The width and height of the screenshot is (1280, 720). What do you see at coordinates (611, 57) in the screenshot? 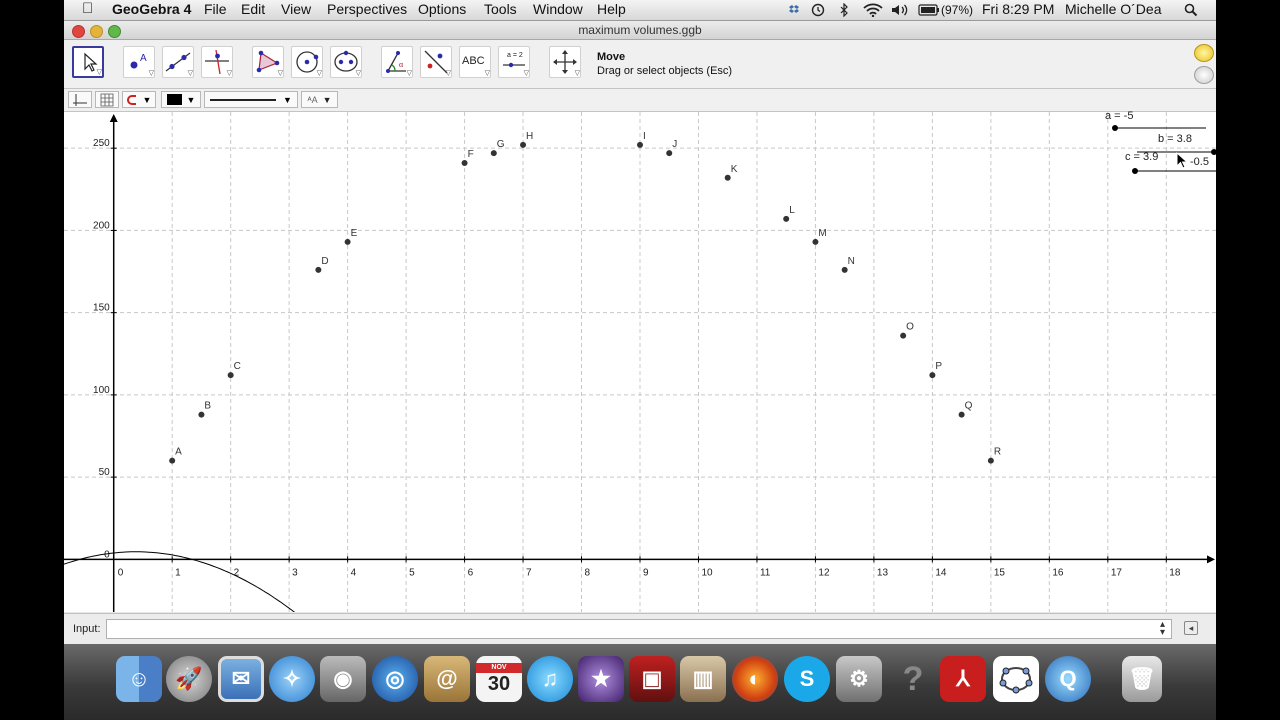
I see `tool-name: Move` at bounding box center [611, 57].